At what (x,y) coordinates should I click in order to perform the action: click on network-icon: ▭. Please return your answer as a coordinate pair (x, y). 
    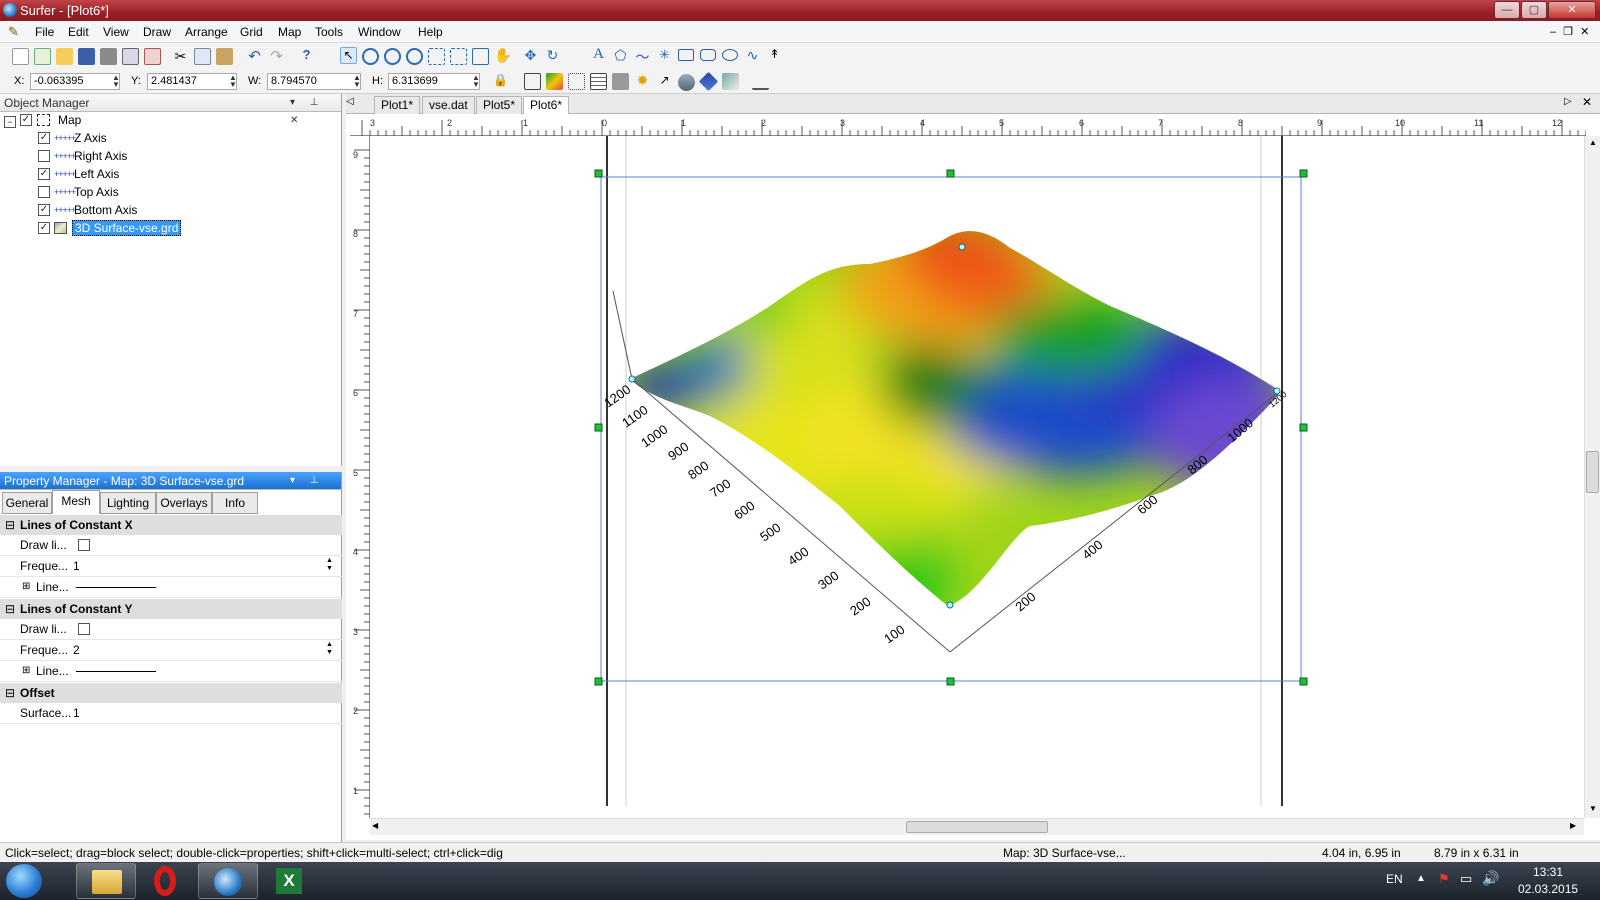
    Looking at the image, I should click on (1466, 879).